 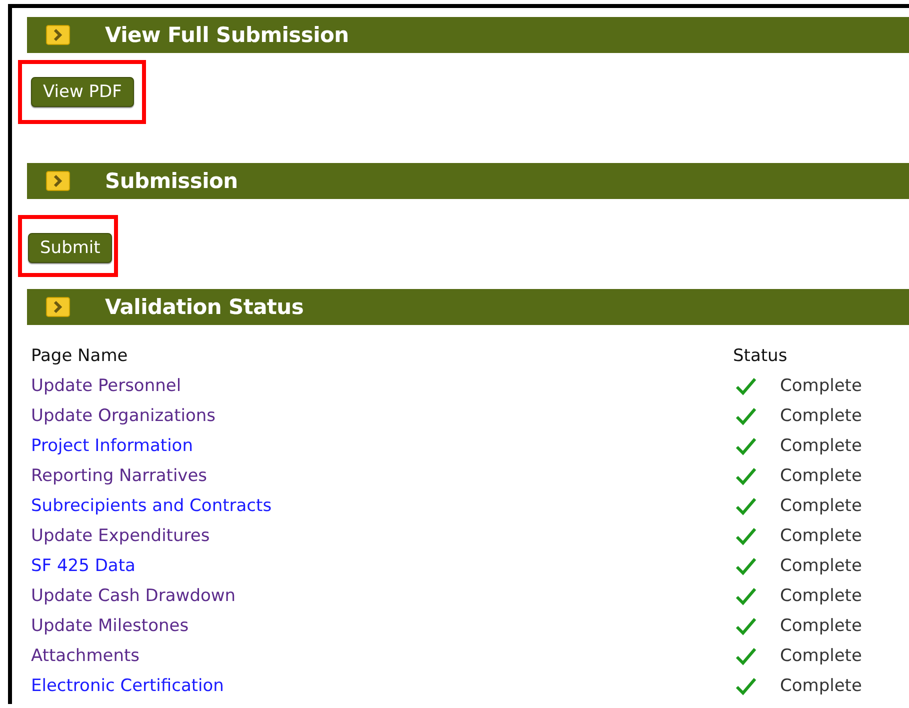 What do you see at coordinates (120, 536) in the screenshot?
I see `page-link: Update Expenditures` at bounding box center [120, 536].